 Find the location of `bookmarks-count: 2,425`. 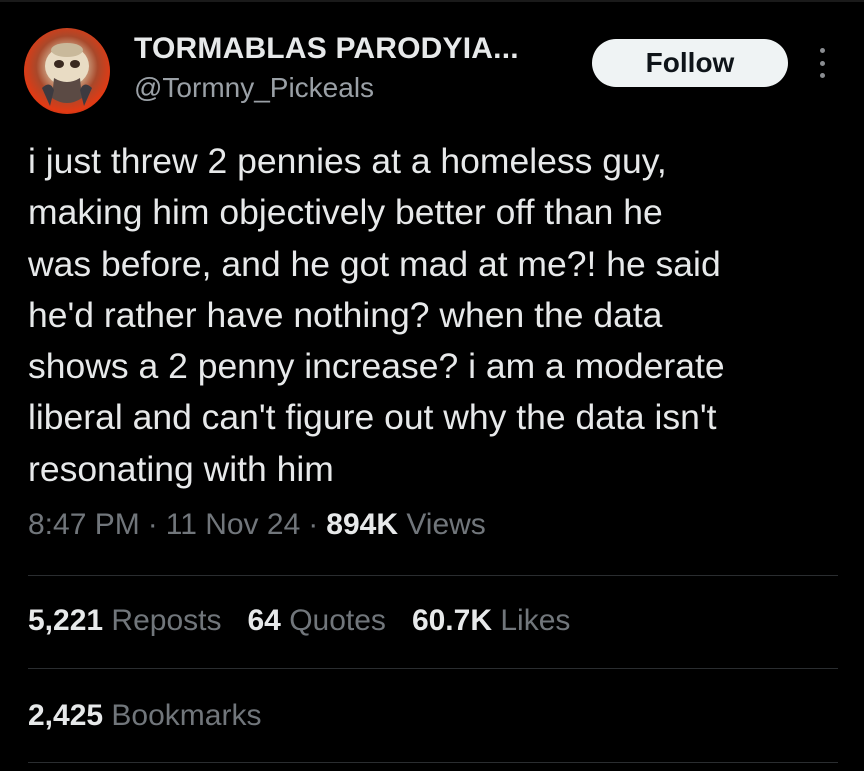

bookmarks-count: 2,425 is located at coordinates (66, 715).